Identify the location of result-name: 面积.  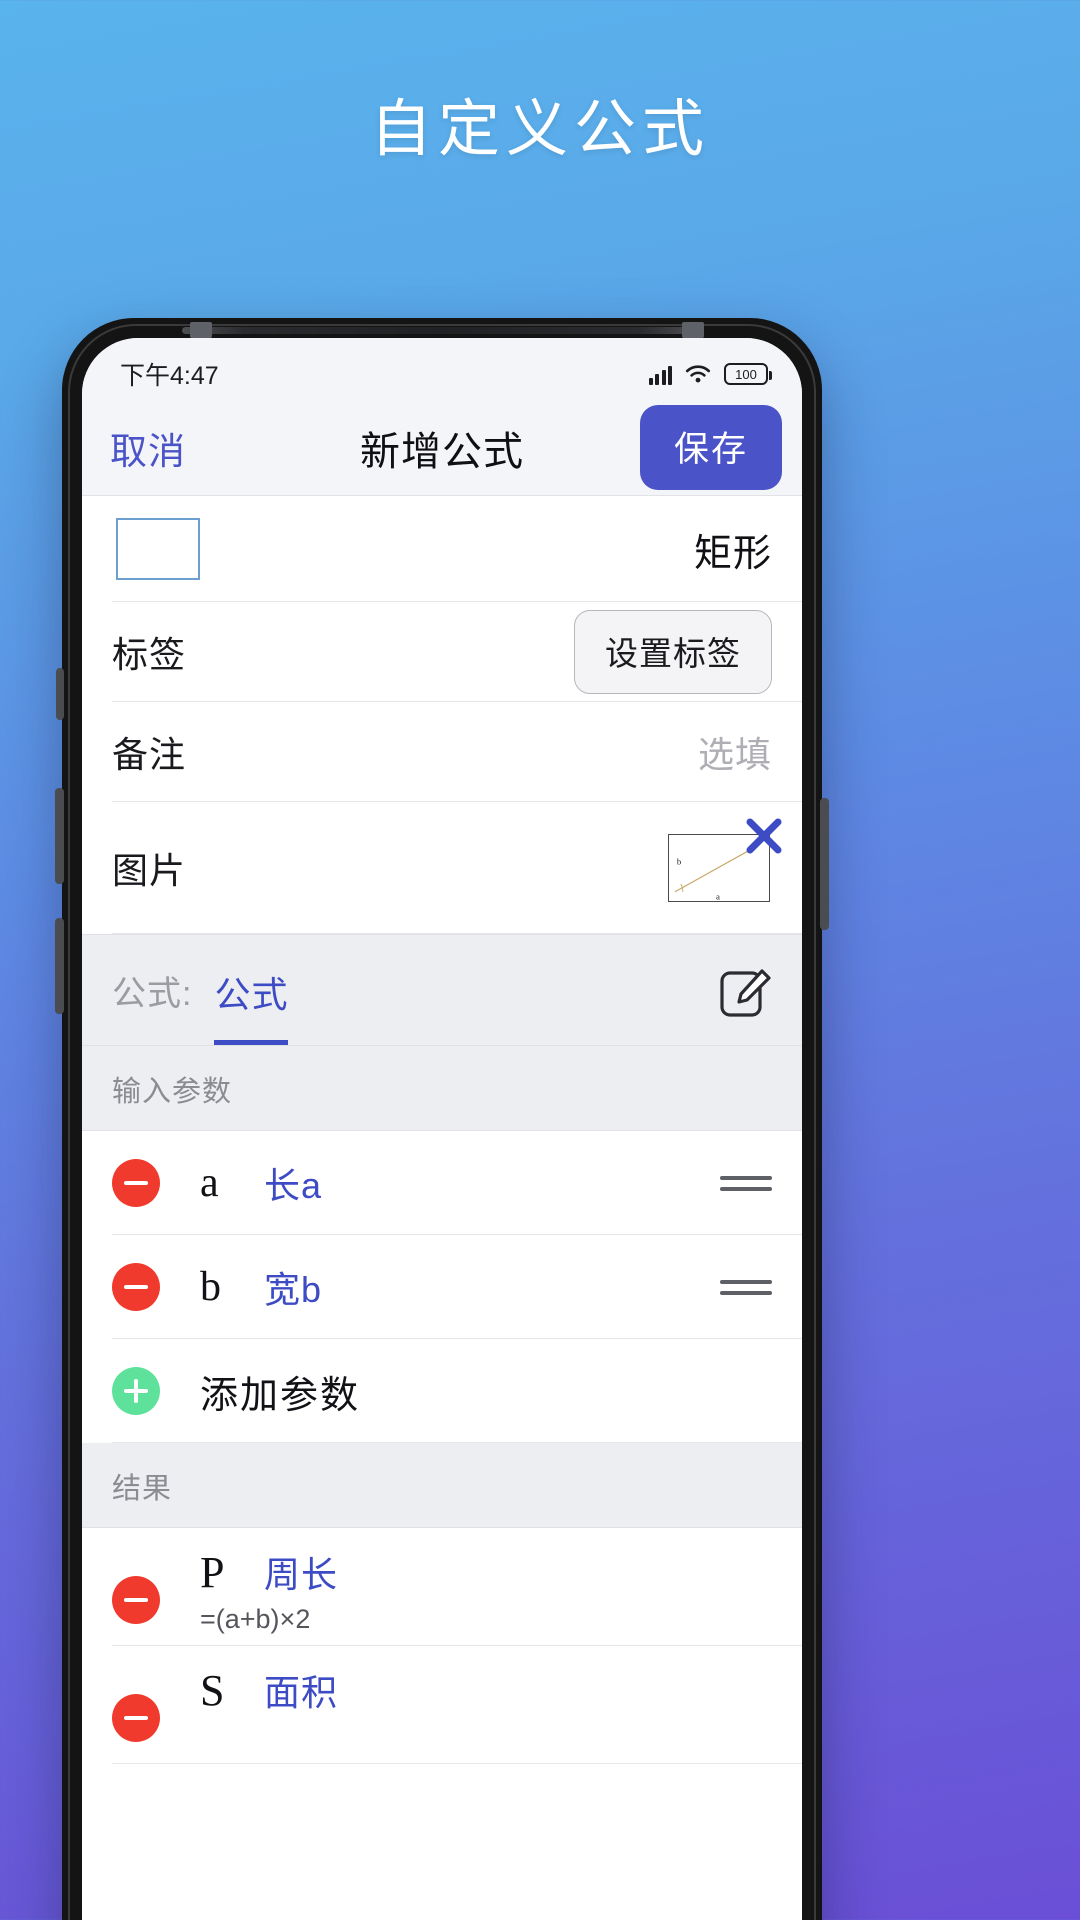
(301, 1690).